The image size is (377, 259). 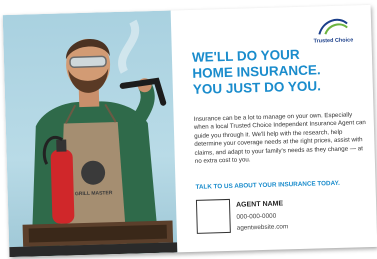 I want to click on svg-text: GRILL MASTER, so click(x=94, y=193).